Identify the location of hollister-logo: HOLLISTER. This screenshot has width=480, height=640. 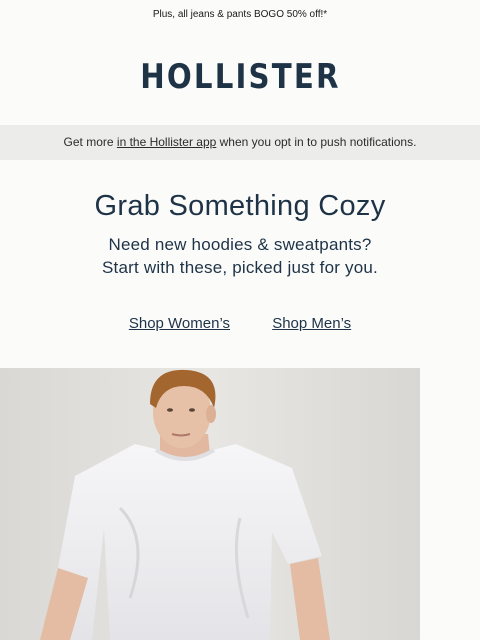
(240, 77).